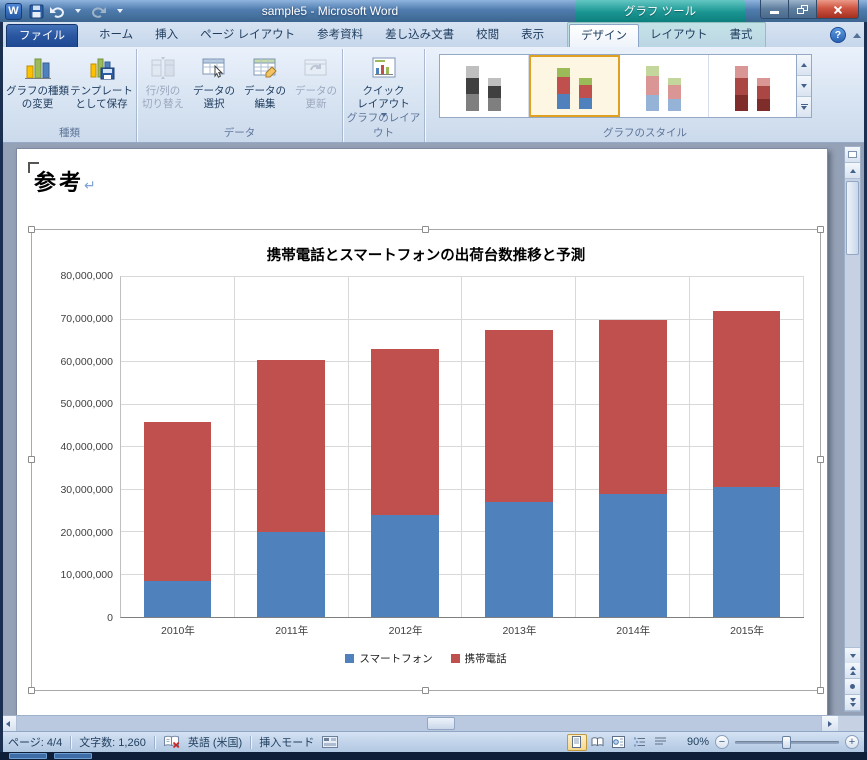 The image size is (867, 760). Describe the element at coordinates (829, 723) in the screenshot. I see `scroll-right-button` at that location.